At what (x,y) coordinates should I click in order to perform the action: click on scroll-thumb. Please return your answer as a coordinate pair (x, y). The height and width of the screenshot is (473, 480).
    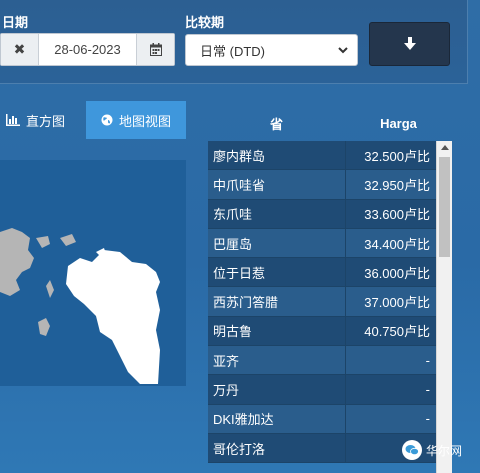
    Looking at the image, I should click on (444, 207).